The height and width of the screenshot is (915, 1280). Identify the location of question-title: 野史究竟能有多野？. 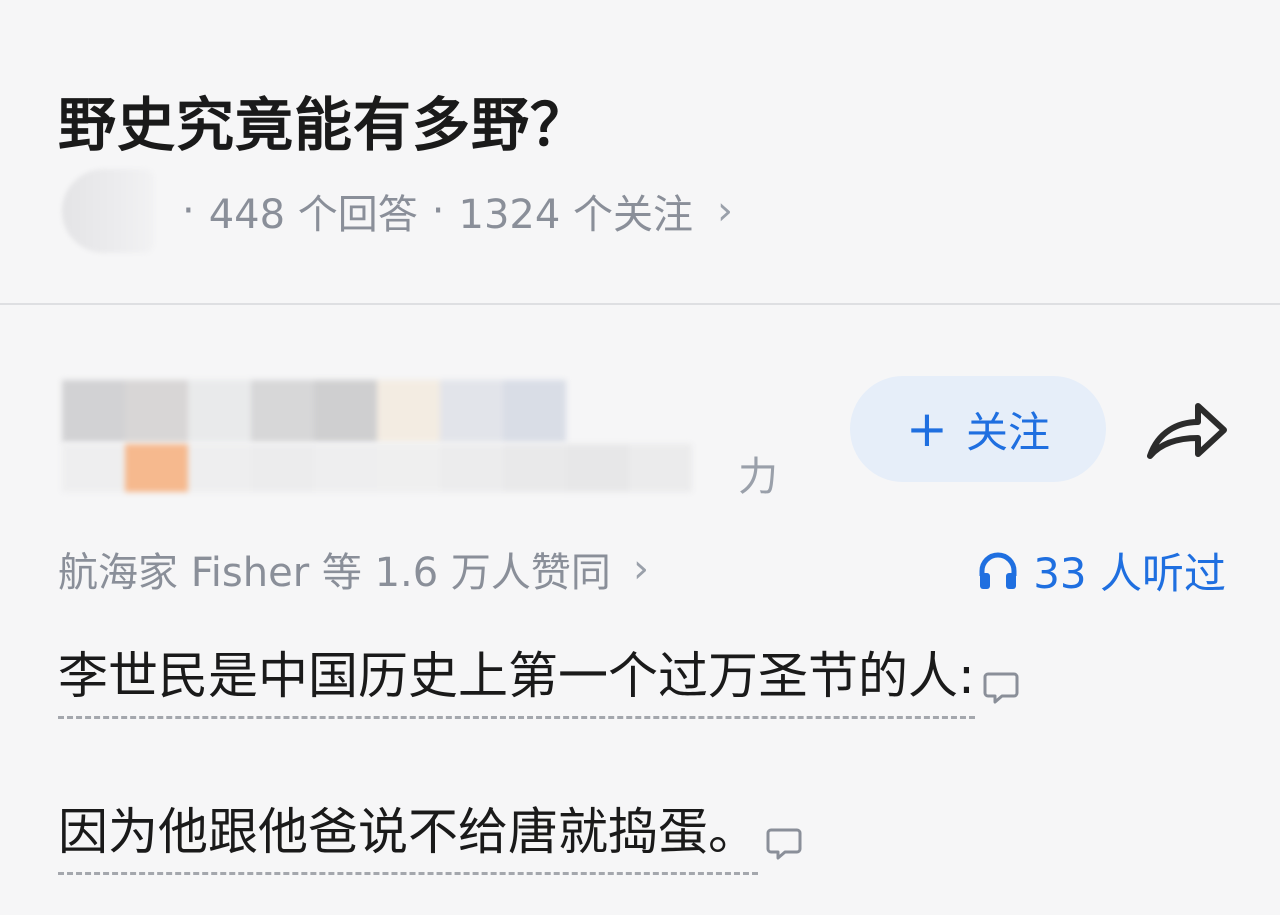
(323, 120).